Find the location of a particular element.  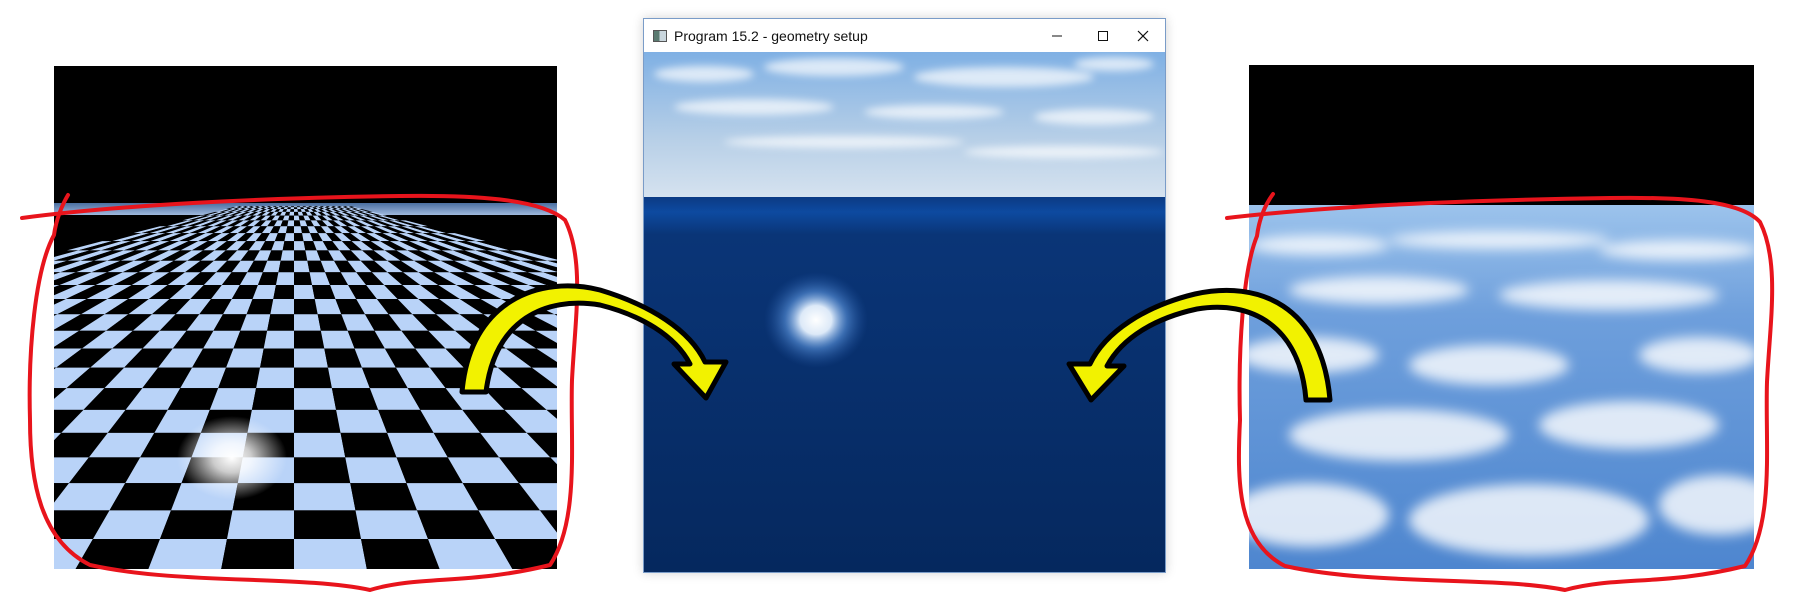

close-button is located at coordinates (1143, 35).